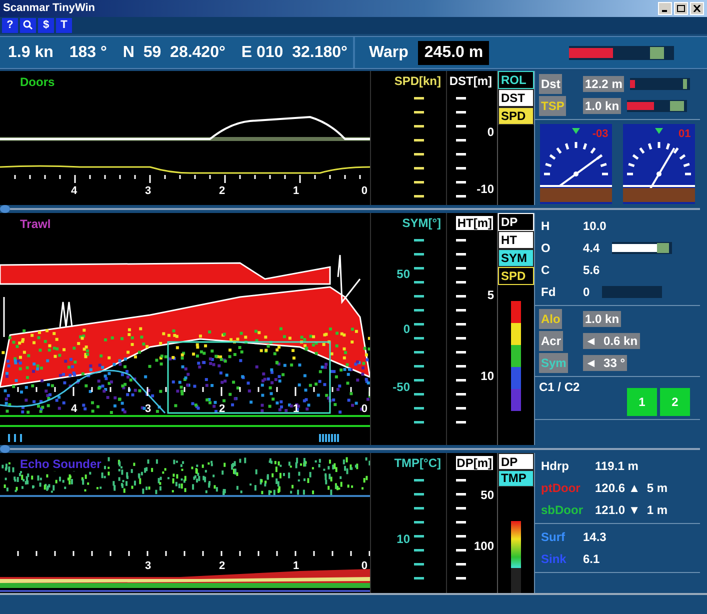  Describe the element at coordinates (421, 223) in the screenshot. I see `scale-label: SYM[°]` at that location.